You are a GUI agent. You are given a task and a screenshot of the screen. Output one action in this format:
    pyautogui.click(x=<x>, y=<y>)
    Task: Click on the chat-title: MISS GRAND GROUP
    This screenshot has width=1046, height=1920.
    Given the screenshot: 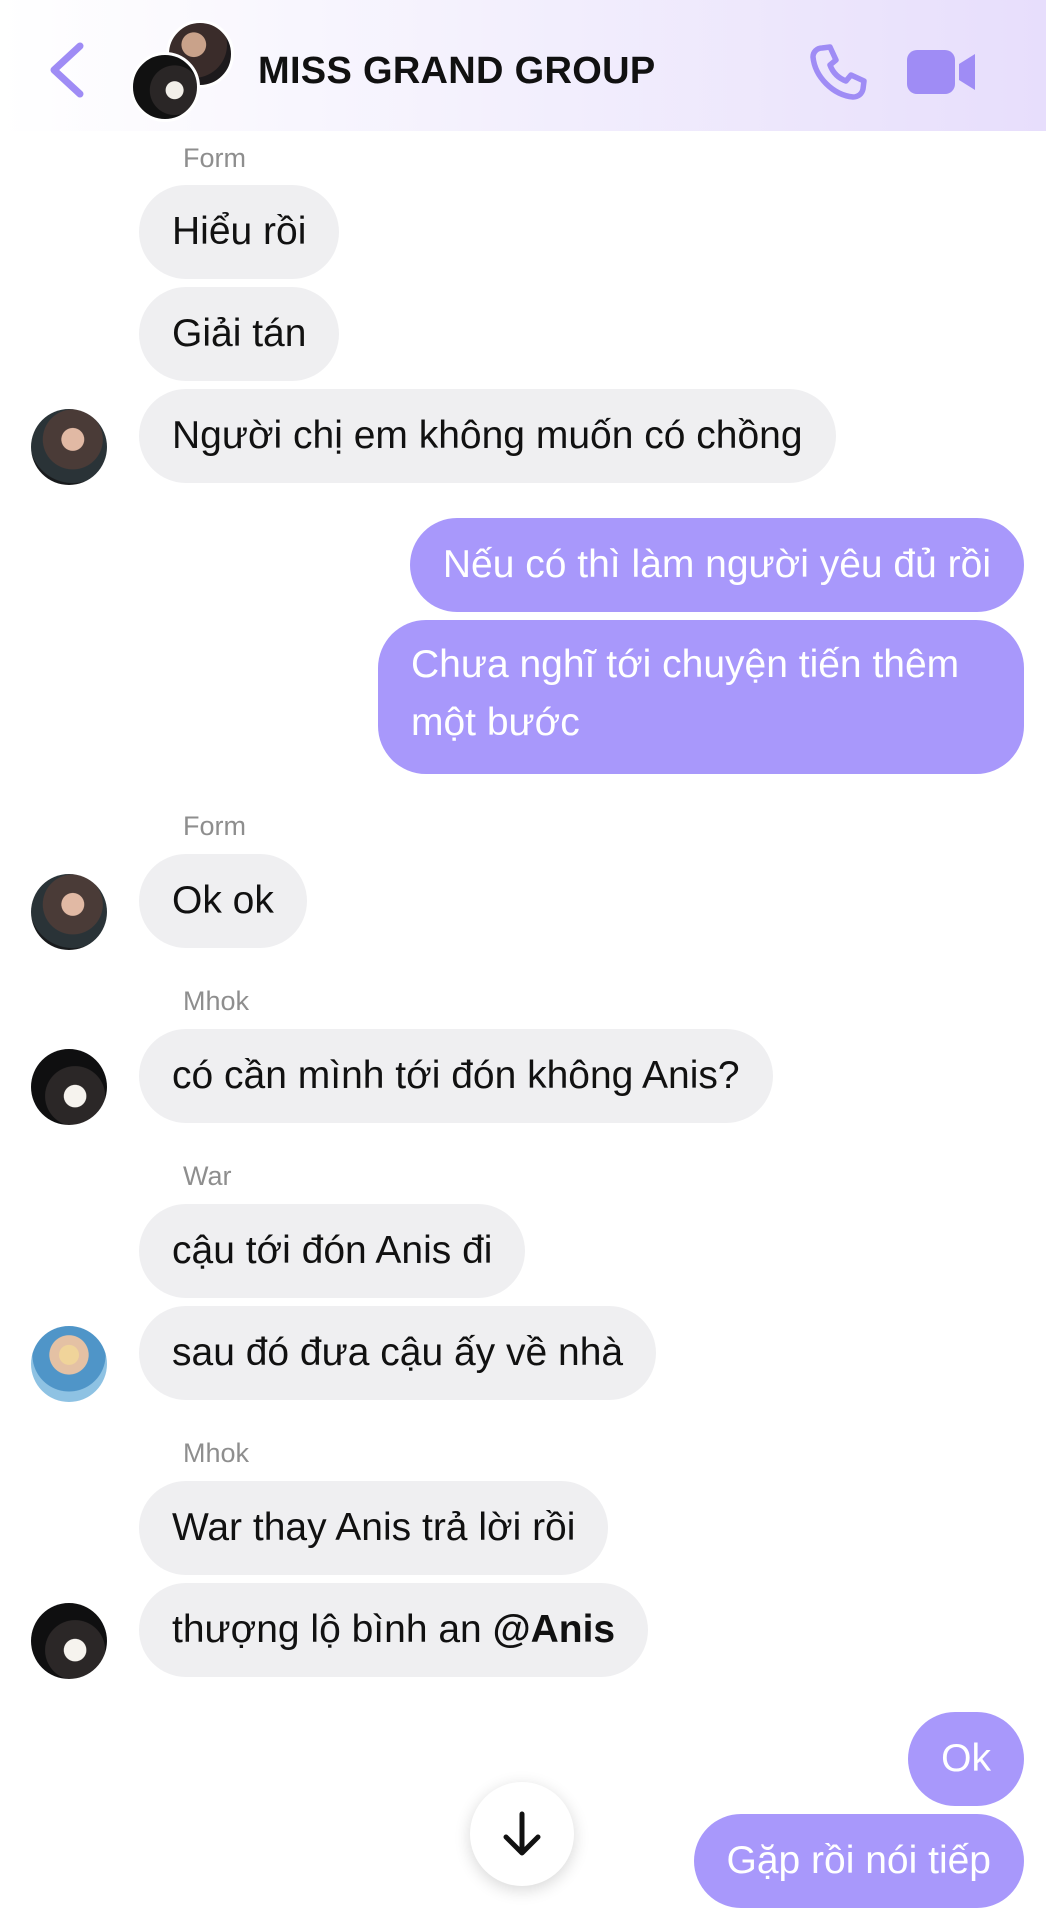 What is the action you would take?
    pyautogui.click(x=457, y=71)
    